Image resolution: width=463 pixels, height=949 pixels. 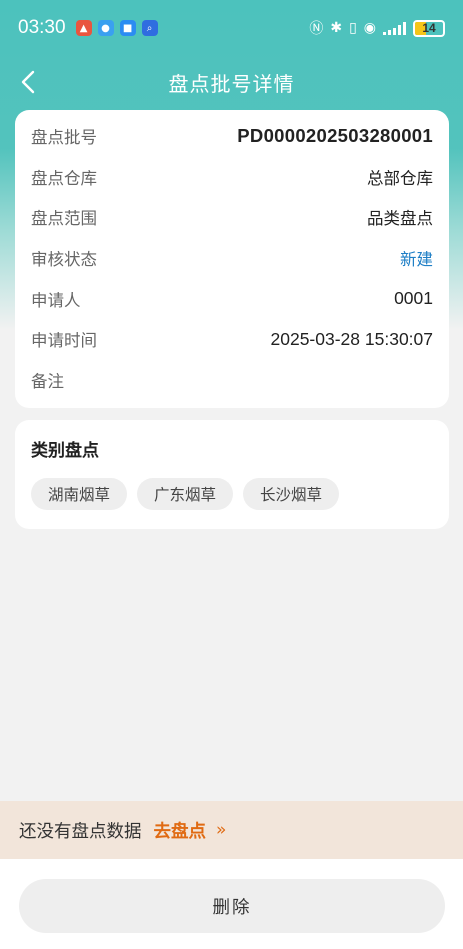 What do you see at coordinates (400, 178) in the screenshot?
I see `warehouse-value: 总部仓库` at bounding box center [400, 178].